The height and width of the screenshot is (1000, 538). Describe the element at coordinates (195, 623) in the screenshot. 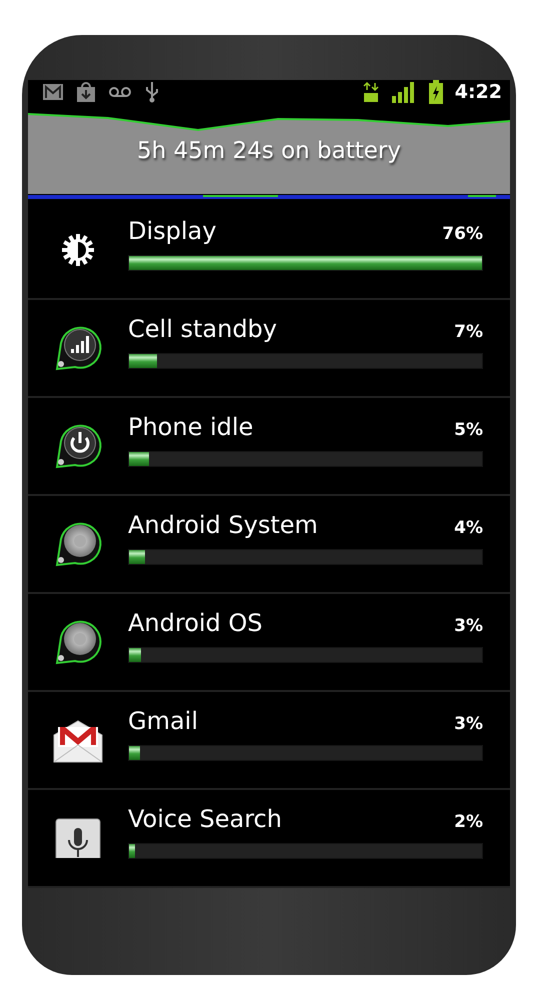

I see `app-name: Android OS` at that location.